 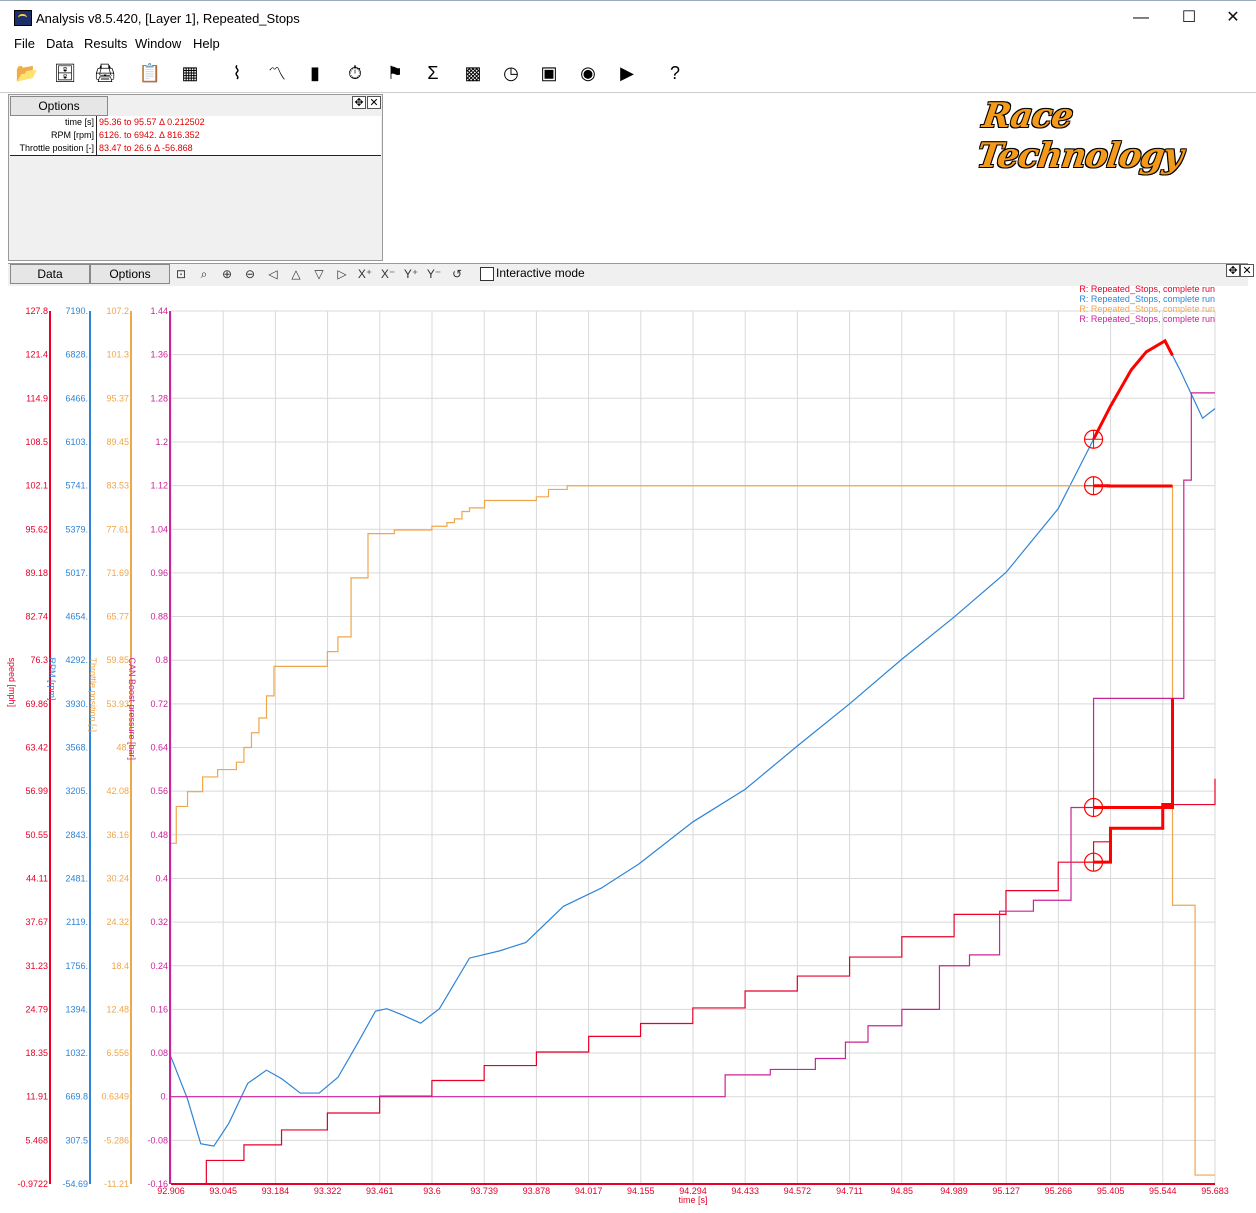 What do you see at coordinates (411, 274) in the screenshot?
I see `y-zoom-in-icon: Y⁺` at bounding box center [411, 274].